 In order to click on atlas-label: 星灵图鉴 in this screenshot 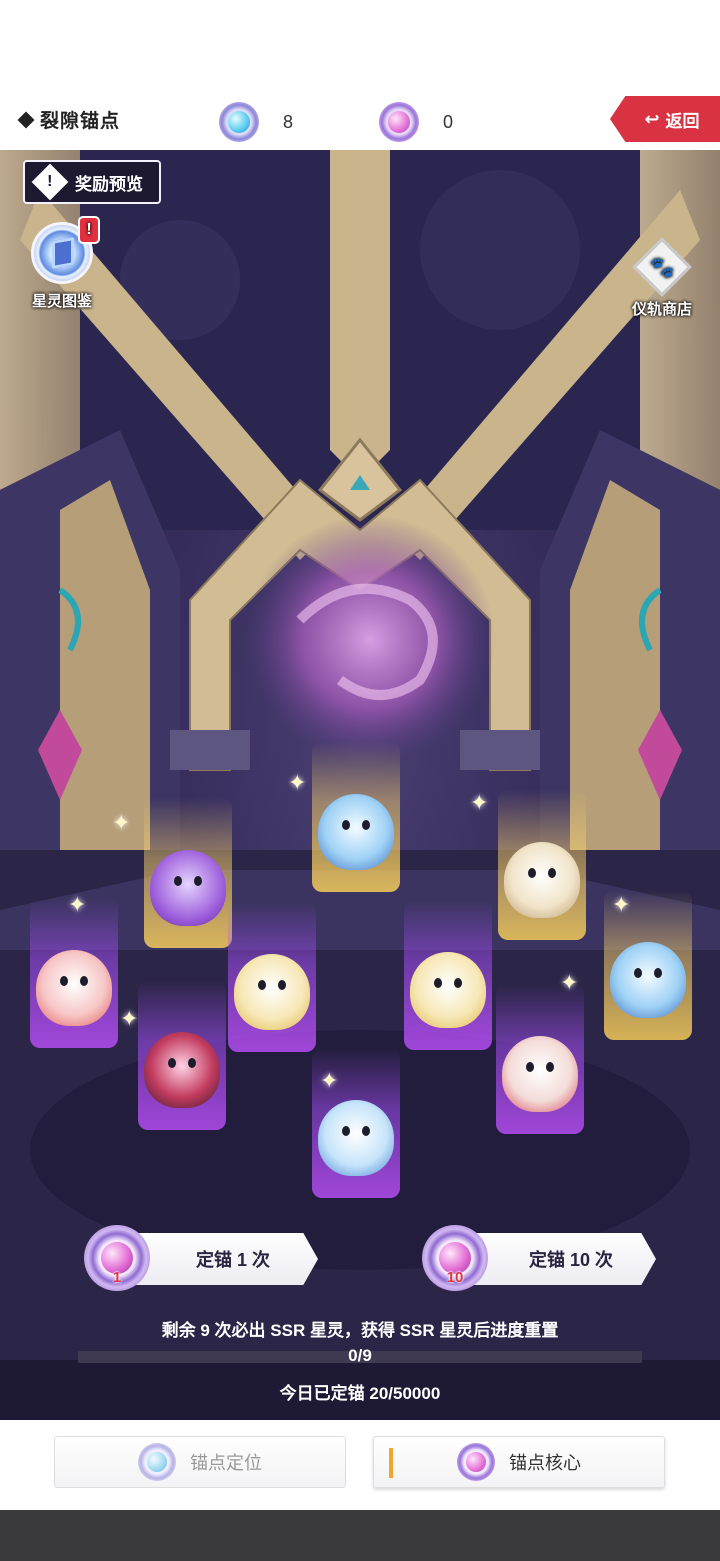, I will do `click(61, 301)`.